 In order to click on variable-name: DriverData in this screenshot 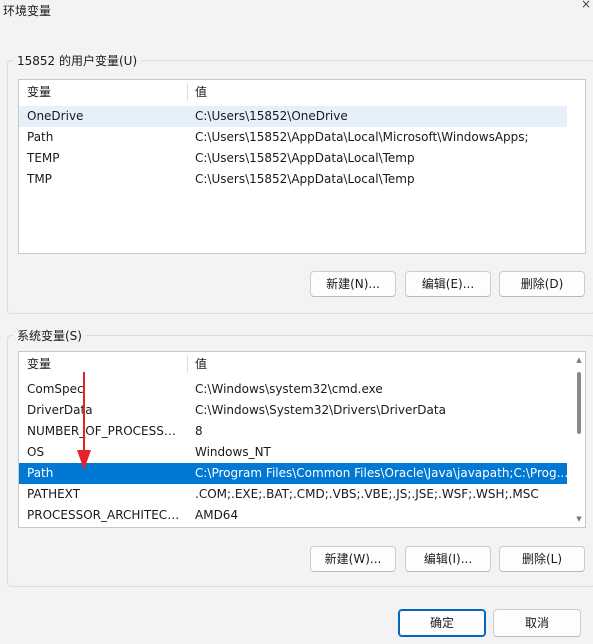, I will do `click(60, 410)`.